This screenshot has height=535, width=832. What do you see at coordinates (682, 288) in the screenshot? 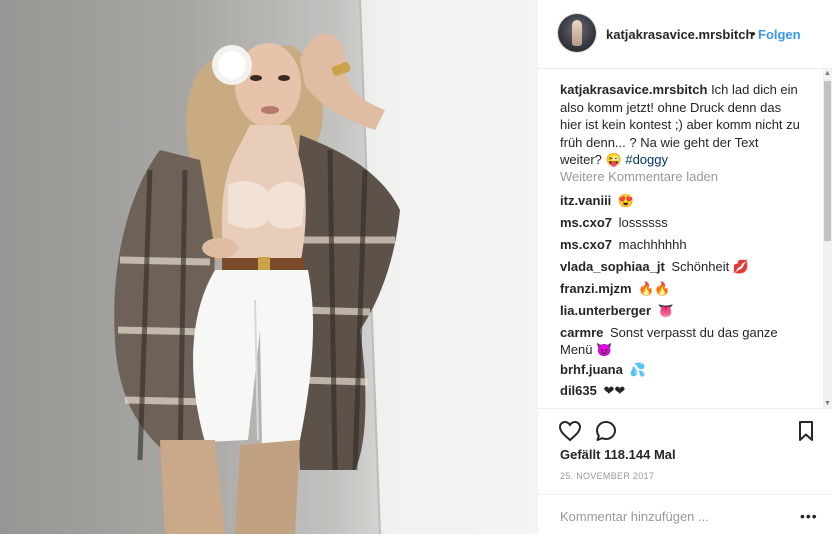
I see `comment-item: franzi.mjzm 🔥🔥` at bounding box center [682, 288].